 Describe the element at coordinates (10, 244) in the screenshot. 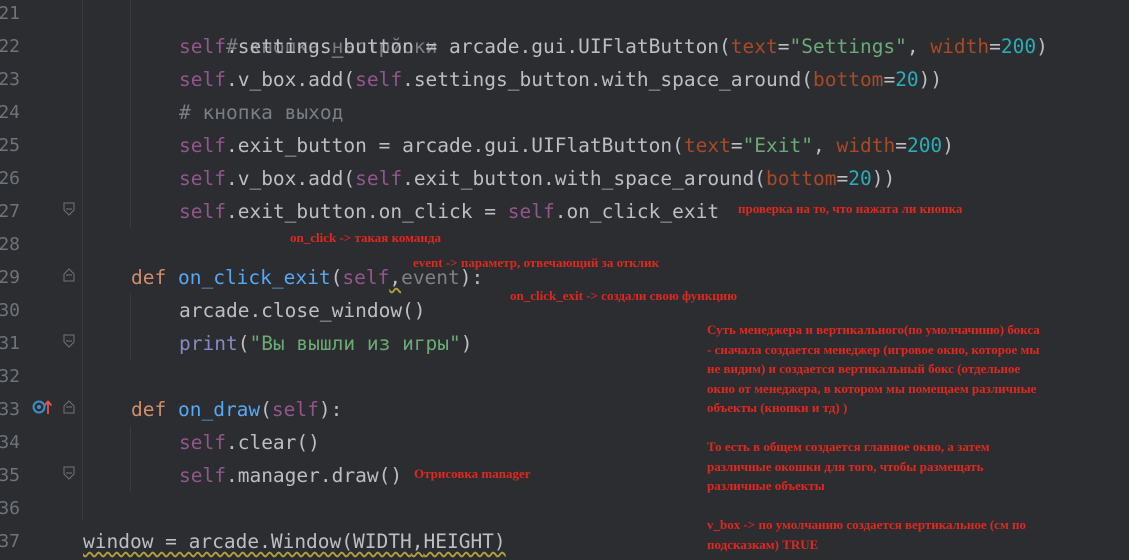

I see `line-number: 28` at that location.